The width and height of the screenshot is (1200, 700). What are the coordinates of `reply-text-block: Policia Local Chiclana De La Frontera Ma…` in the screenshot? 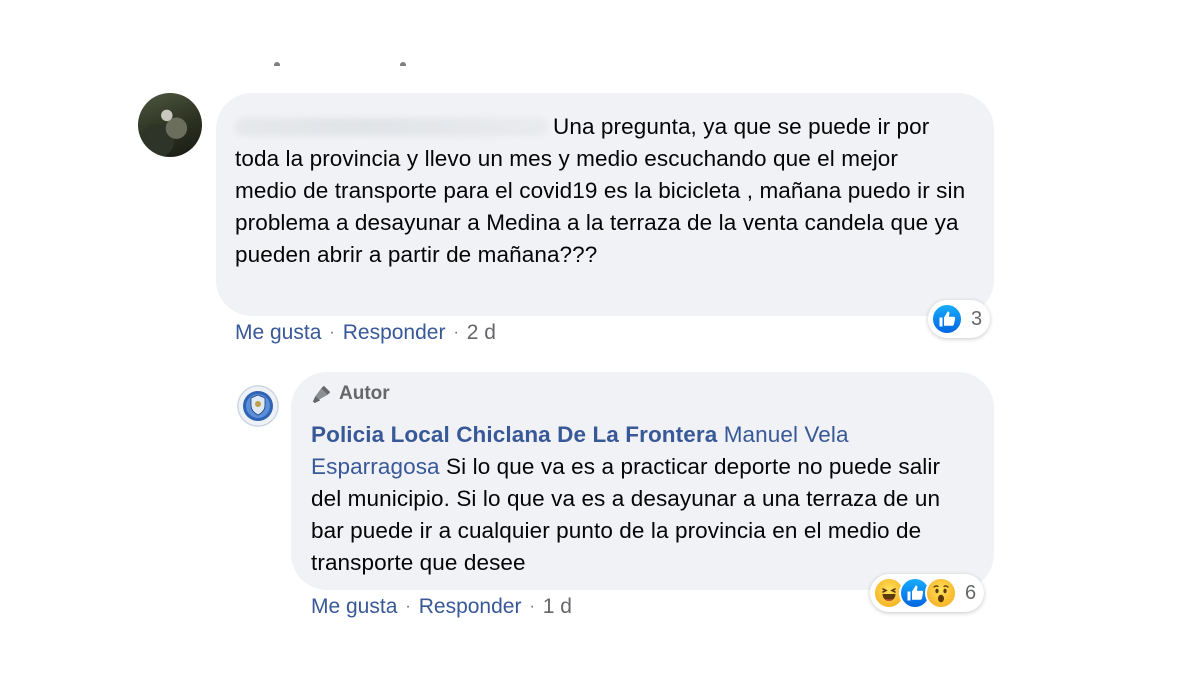 It's located at (637, 499).